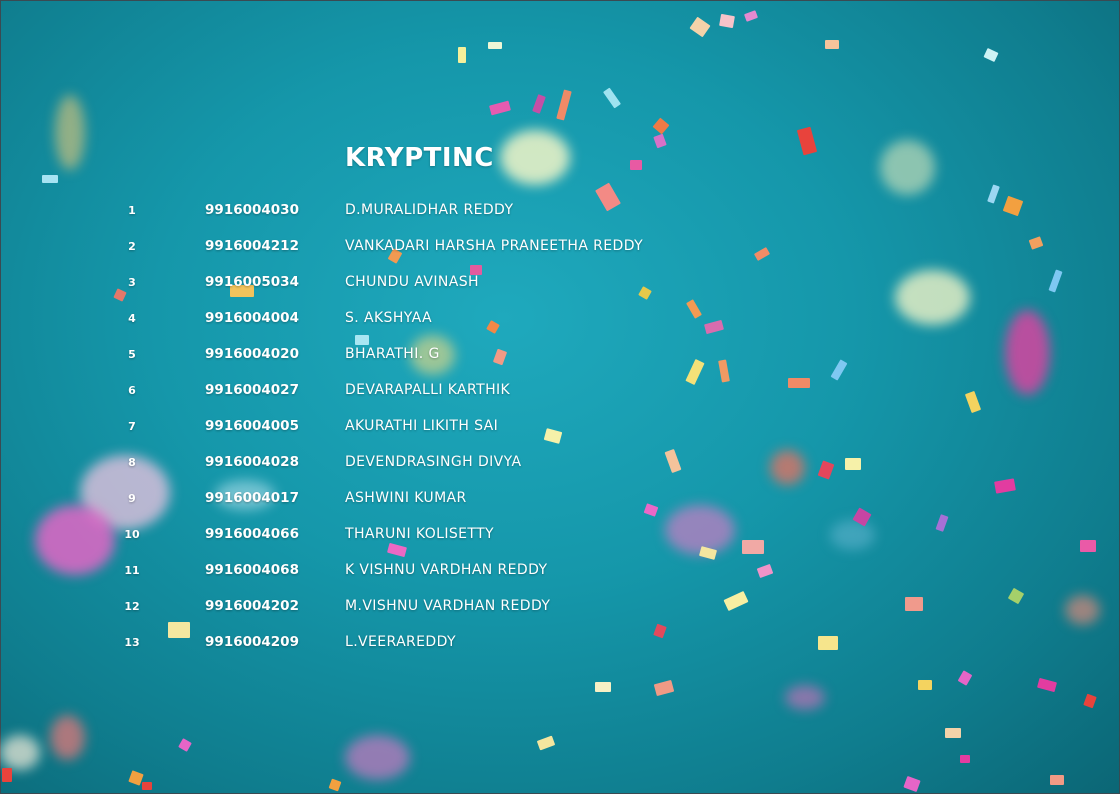  I want to click on registration-number: 9916004004, so click(252, 318).